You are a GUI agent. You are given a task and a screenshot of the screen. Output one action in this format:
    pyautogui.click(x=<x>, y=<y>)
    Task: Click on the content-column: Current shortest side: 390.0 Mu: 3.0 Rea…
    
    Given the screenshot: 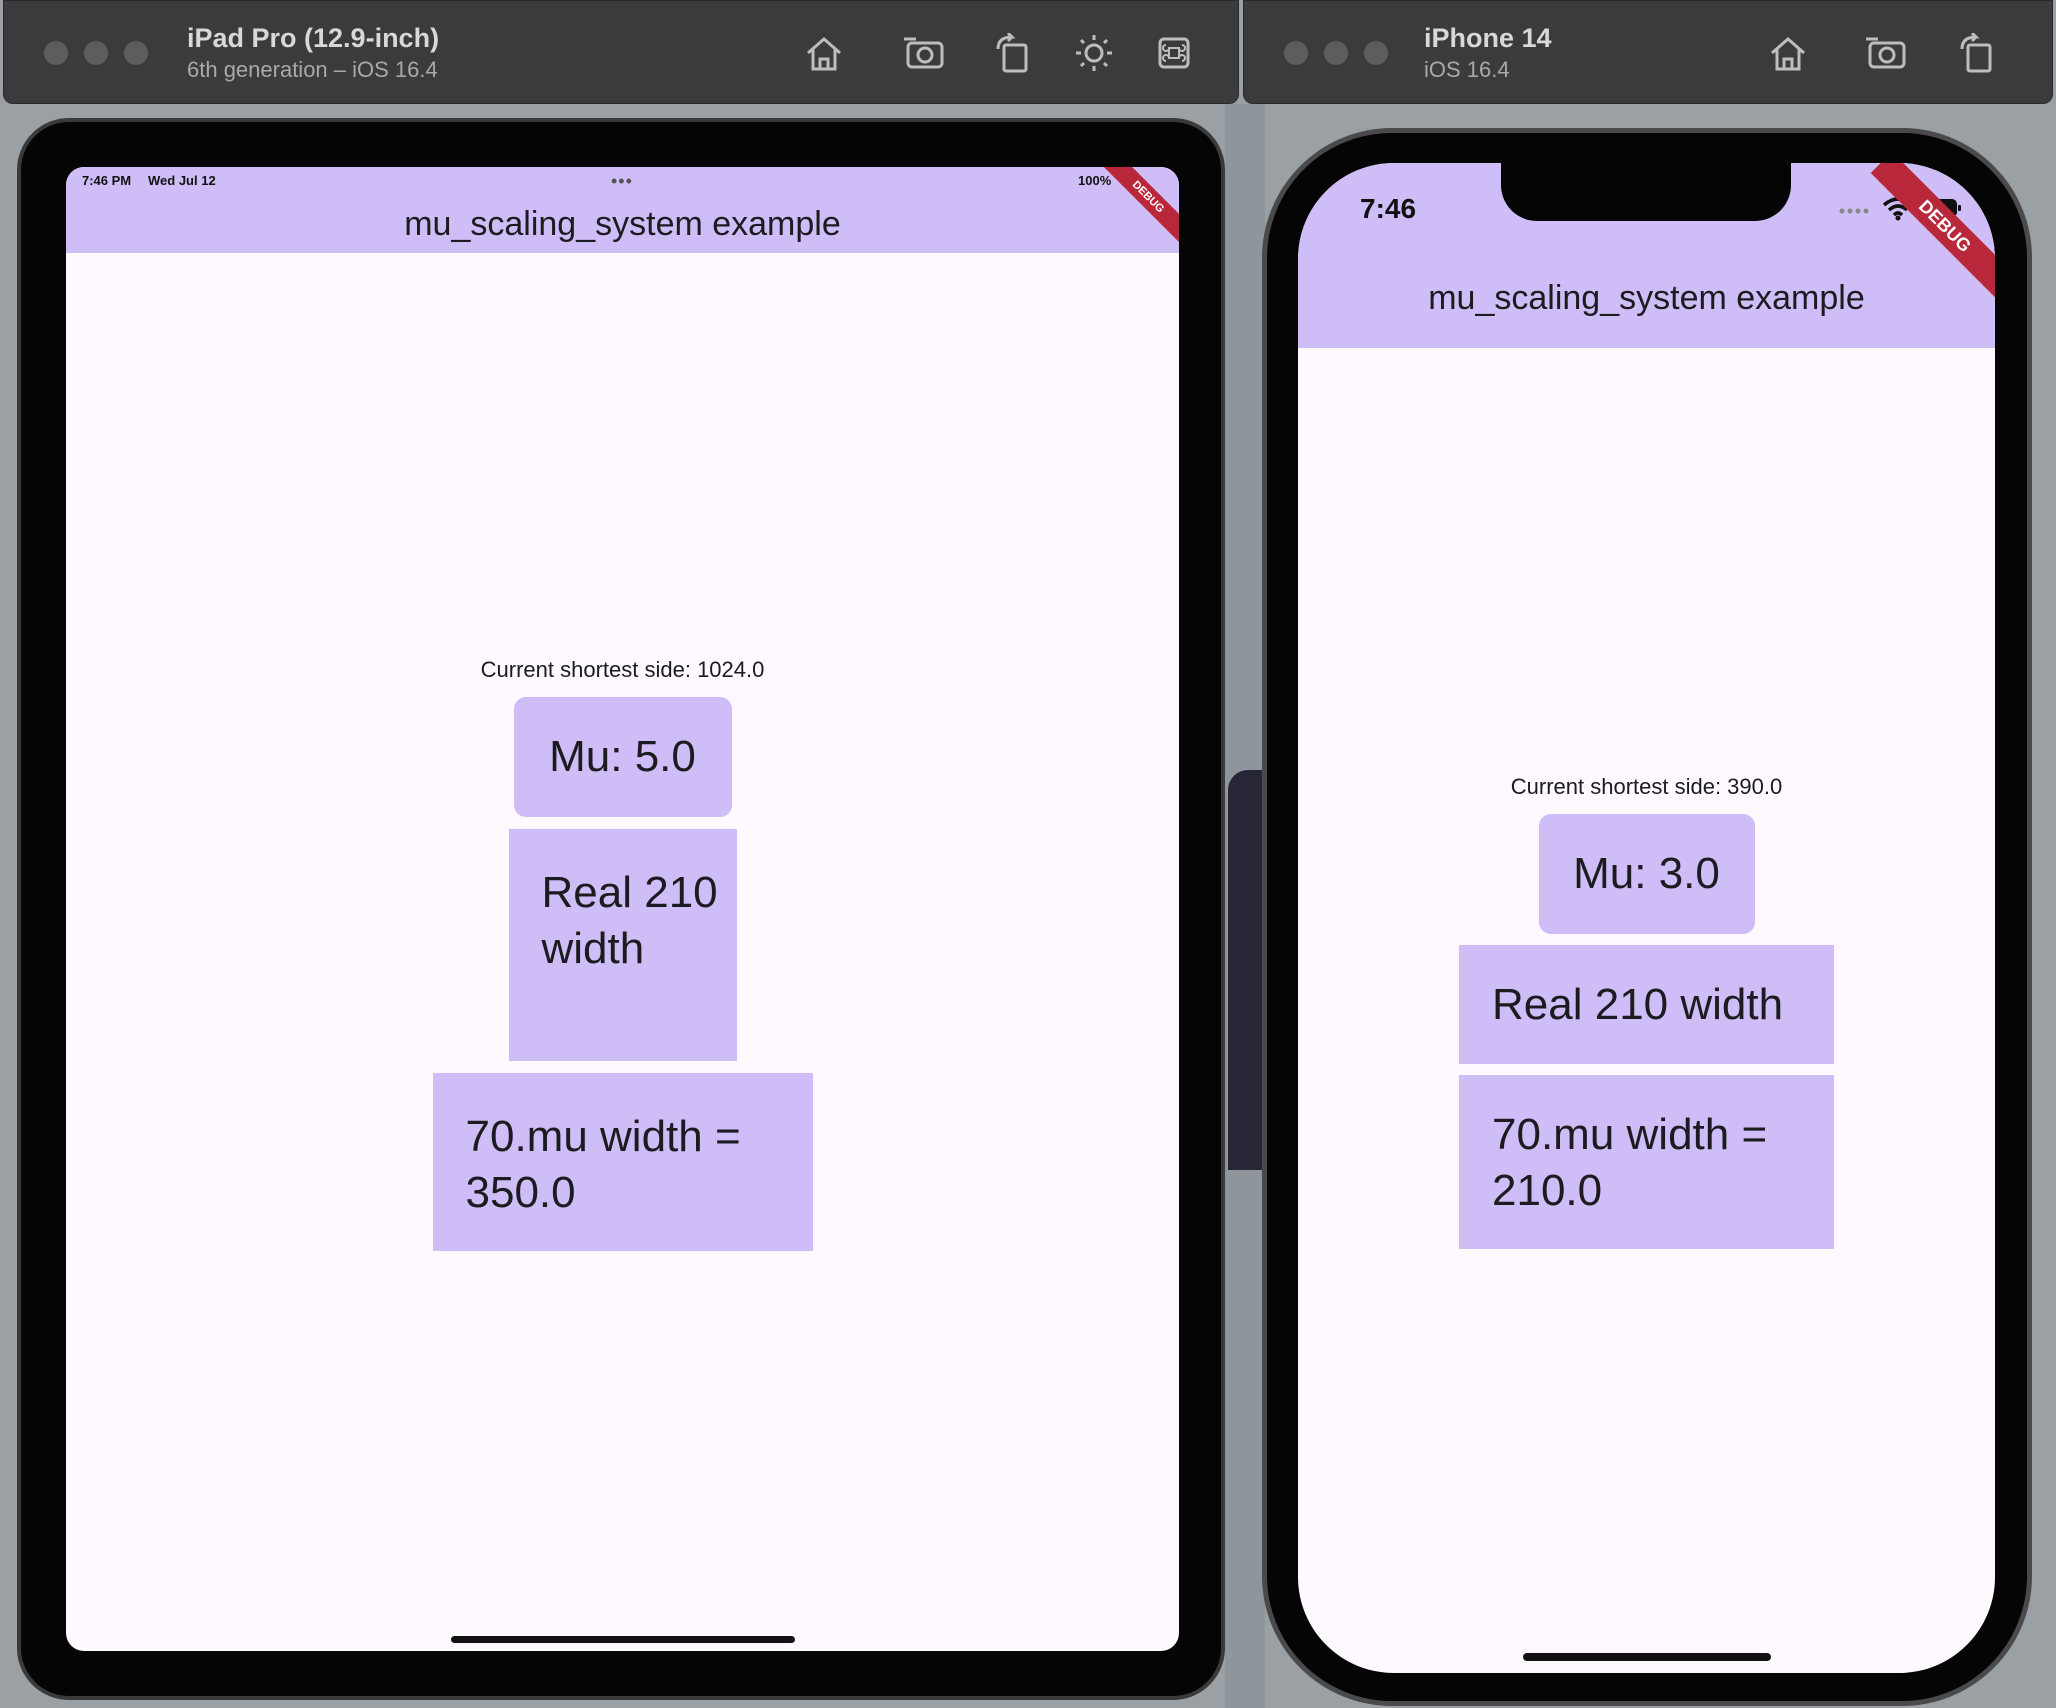 What is the action you would take?
    pyautogui.click(x=1646, y=1011)
    